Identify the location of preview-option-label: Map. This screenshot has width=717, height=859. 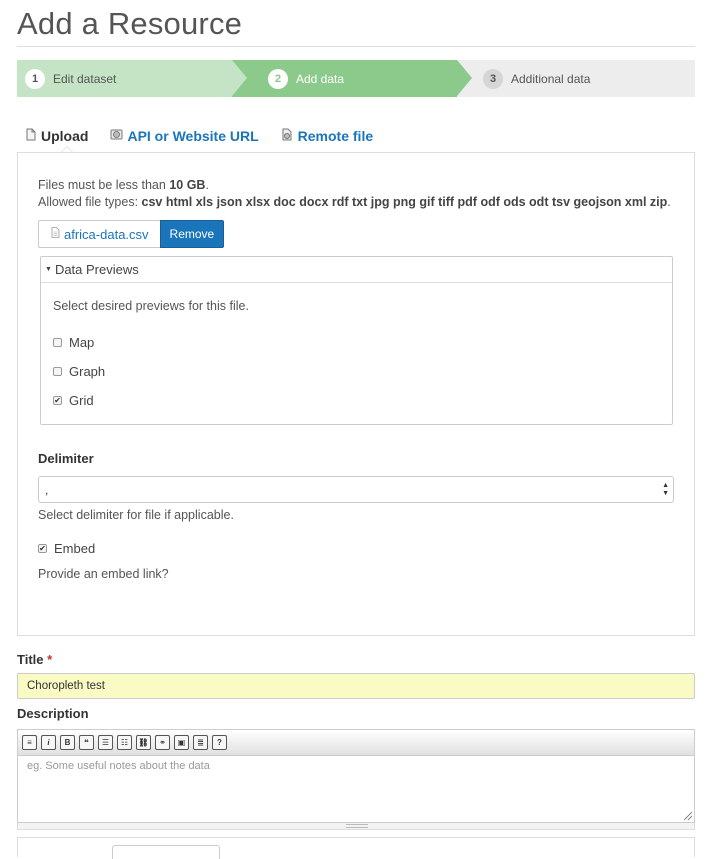
(82, 342).